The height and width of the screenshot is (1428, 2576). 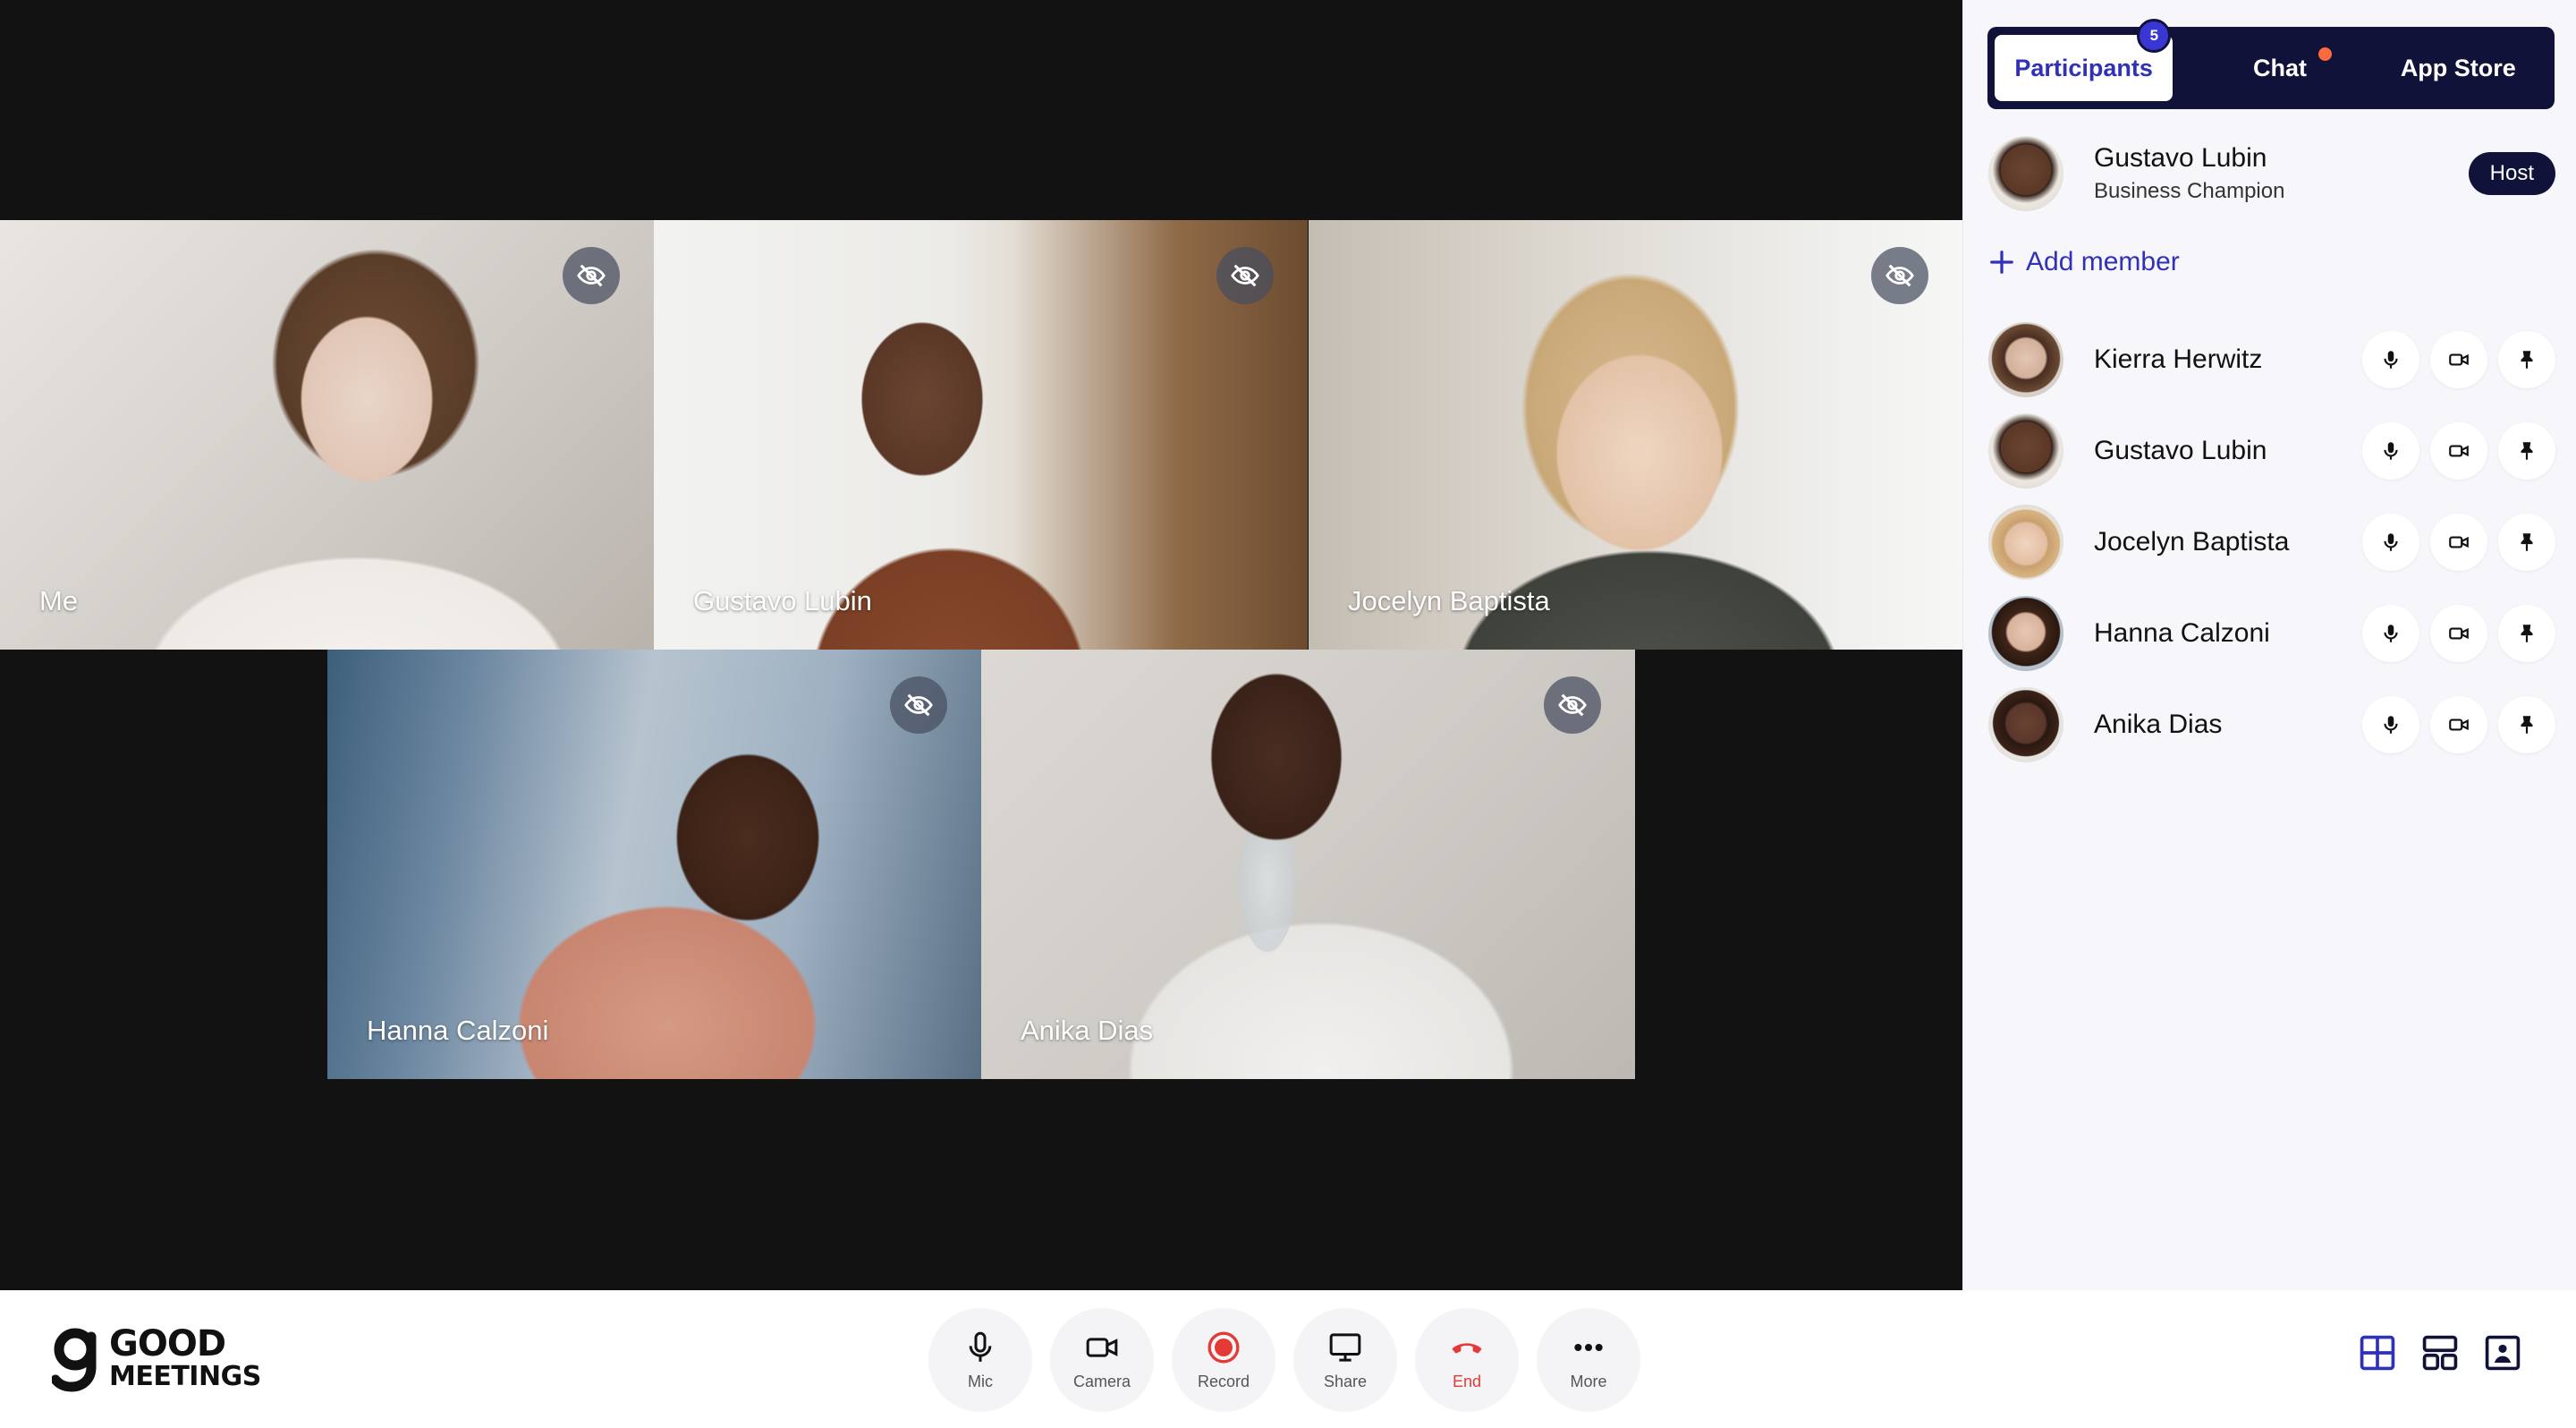 I want to click on host-badge: Host, so click(x=2511, y=173).